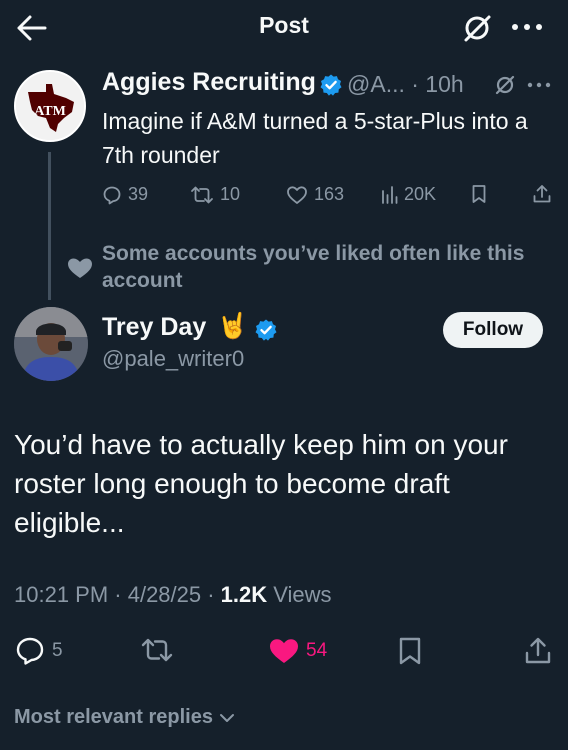 The image size is (568, 750). Describe the element at coordinates (50, 111) in the screenshot. I see `logo-text: ATM` at that location.